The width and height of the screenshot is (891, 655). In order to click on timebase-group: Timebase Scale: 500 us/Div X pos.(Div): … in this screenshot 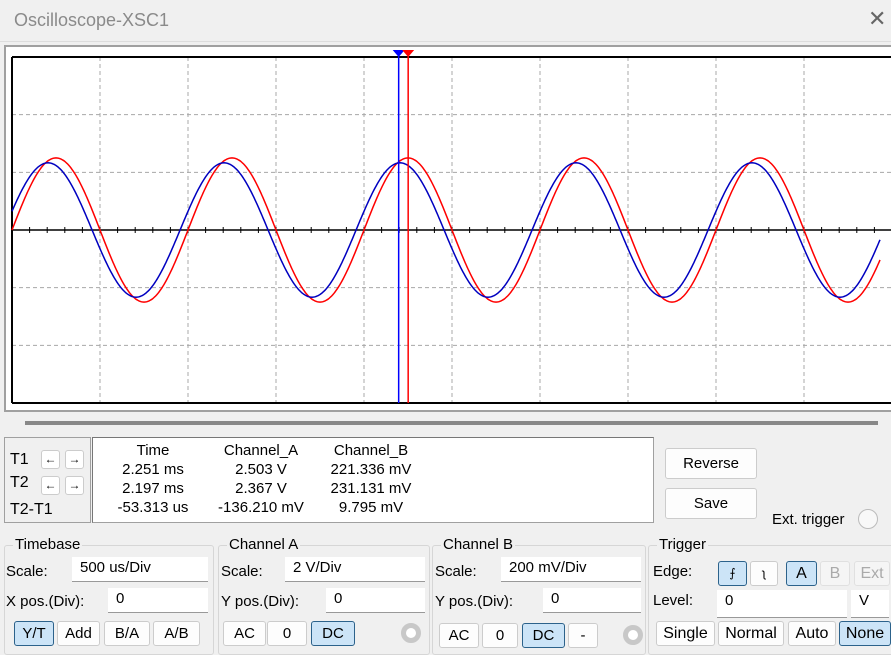, I will do `click(109, 595)`.